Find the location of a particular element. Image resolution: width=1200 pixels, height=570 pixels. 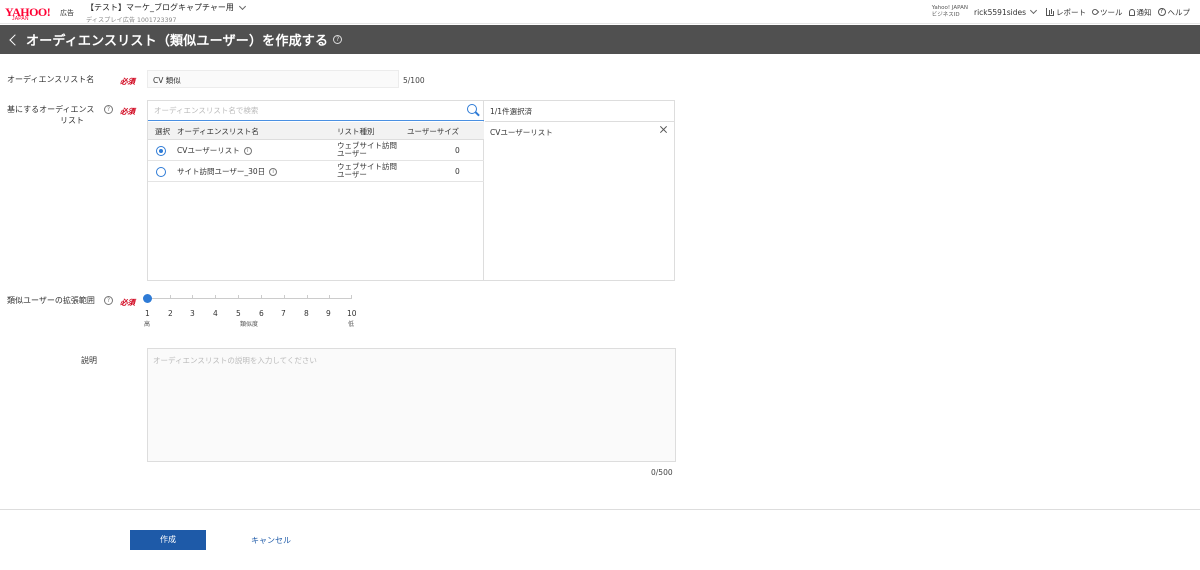

col-name: オーディエンスリスト名 is located at coordinates (218, 131).